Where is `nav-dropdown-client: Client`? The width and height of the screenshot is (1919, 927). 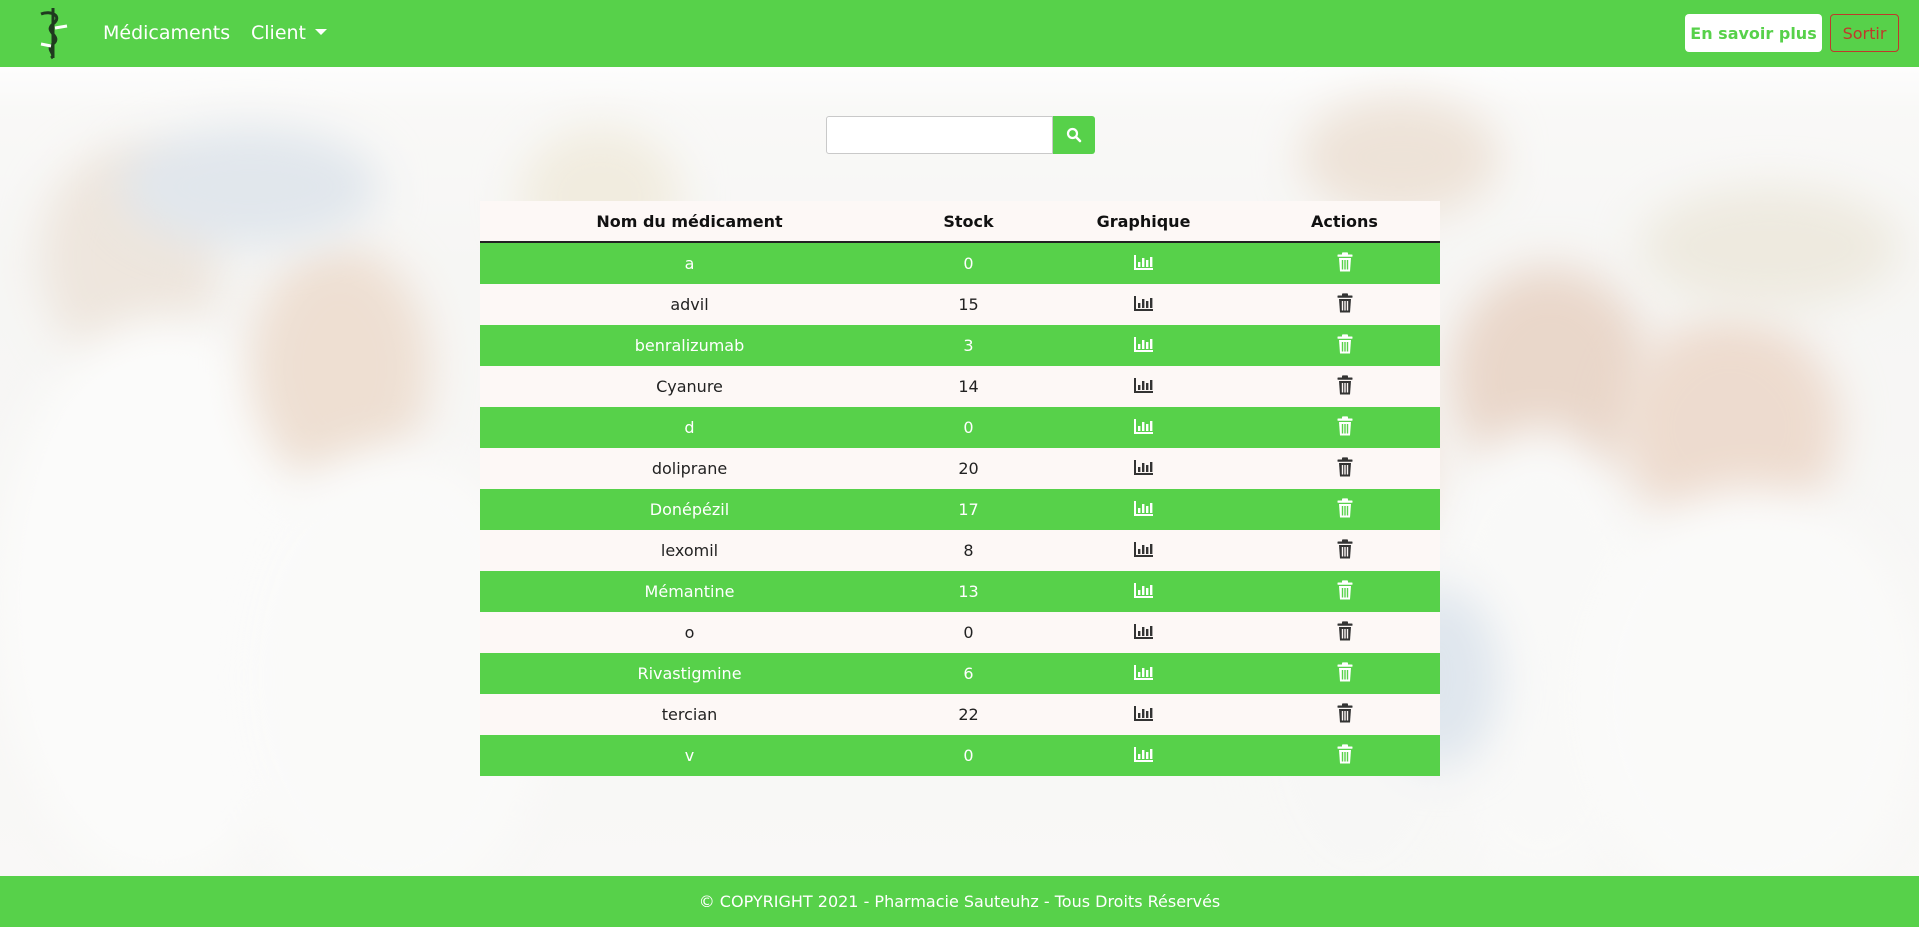
nav-dropdown-client: Client is located at coordinates (289, 33).